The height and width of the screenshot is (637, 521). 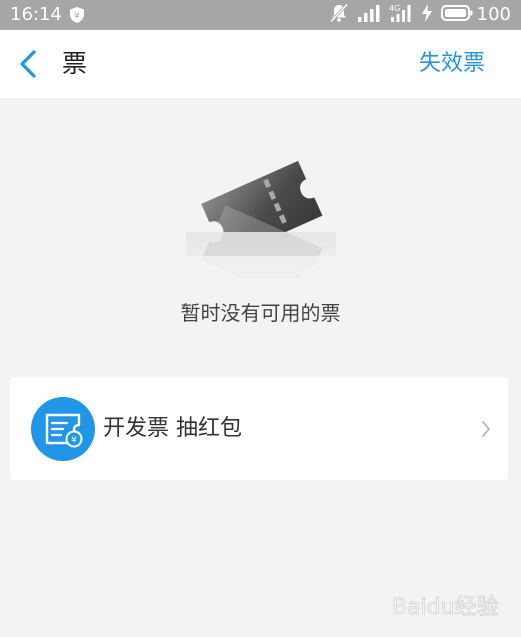 I want to click on chevron-left-icon, so click(x=28, y=64).